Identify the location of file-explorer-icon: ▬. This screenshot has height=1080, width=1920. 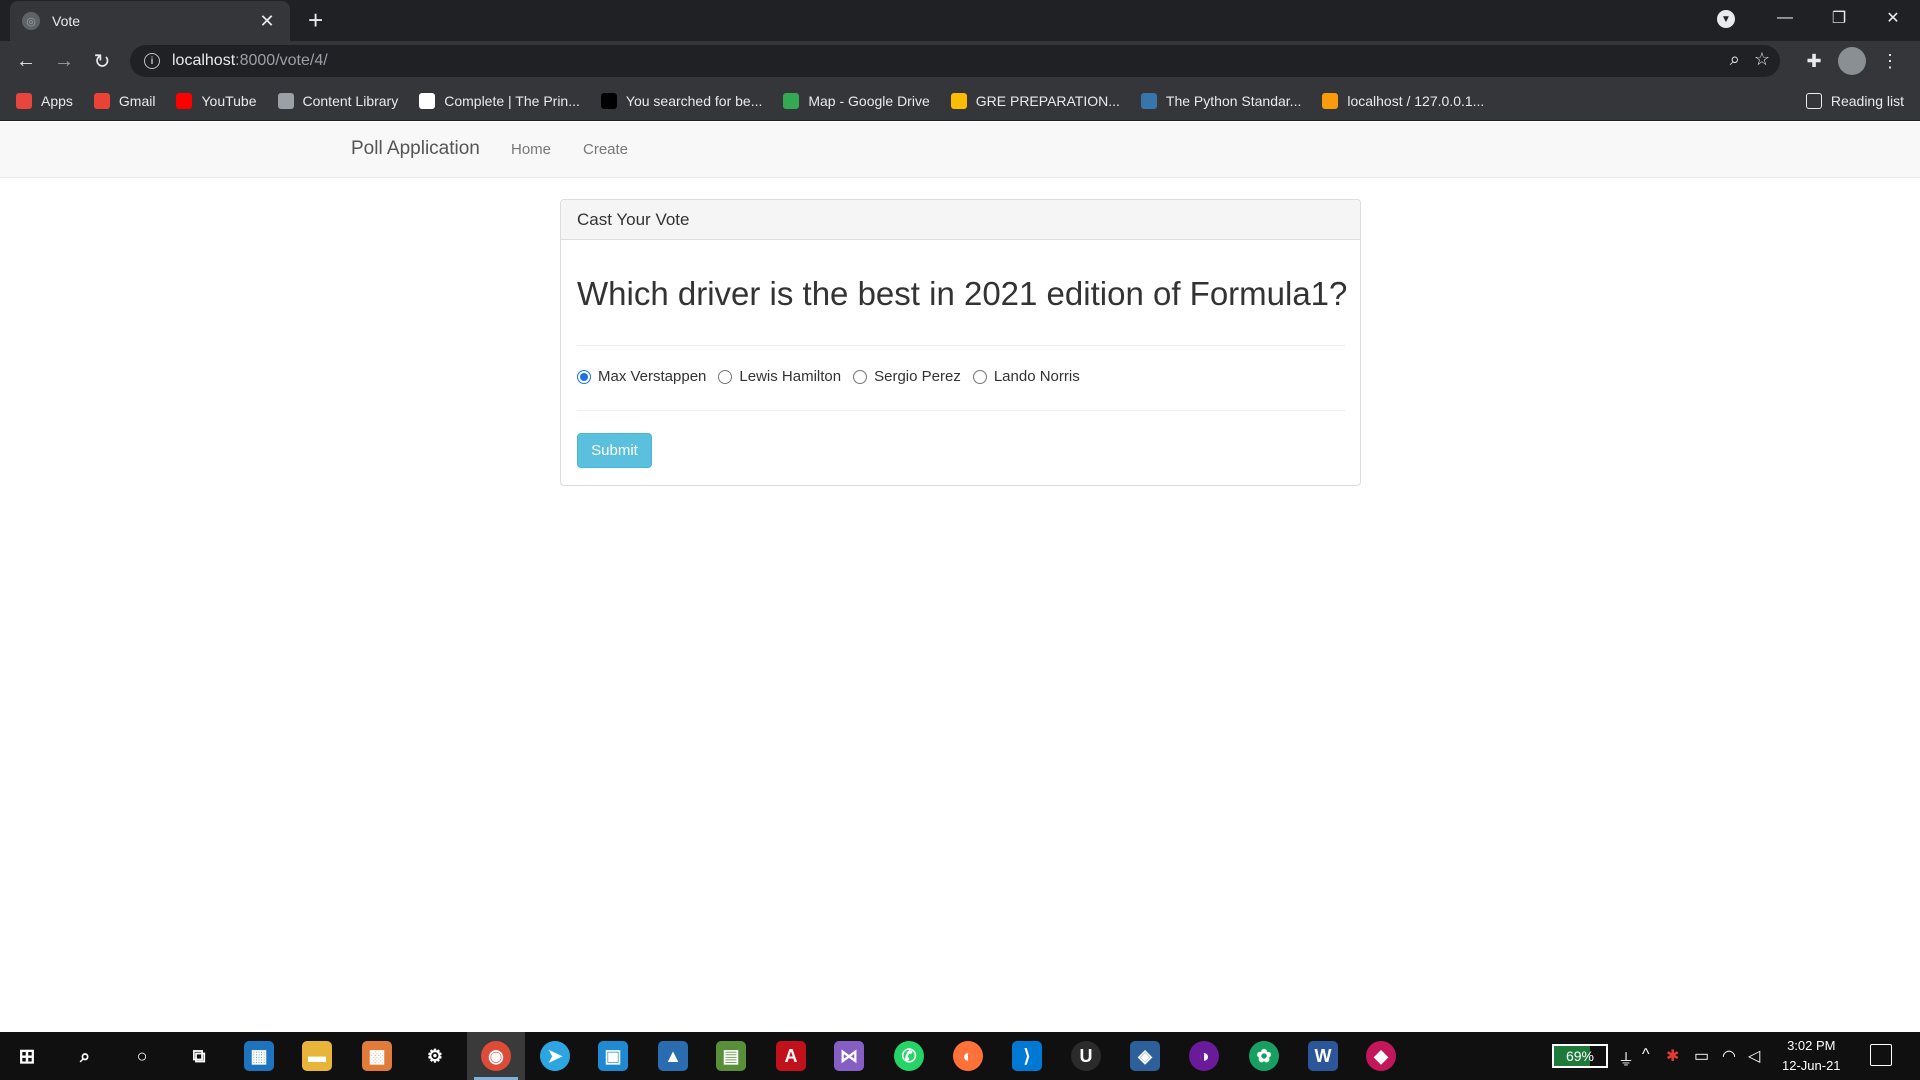
(317, 1056).